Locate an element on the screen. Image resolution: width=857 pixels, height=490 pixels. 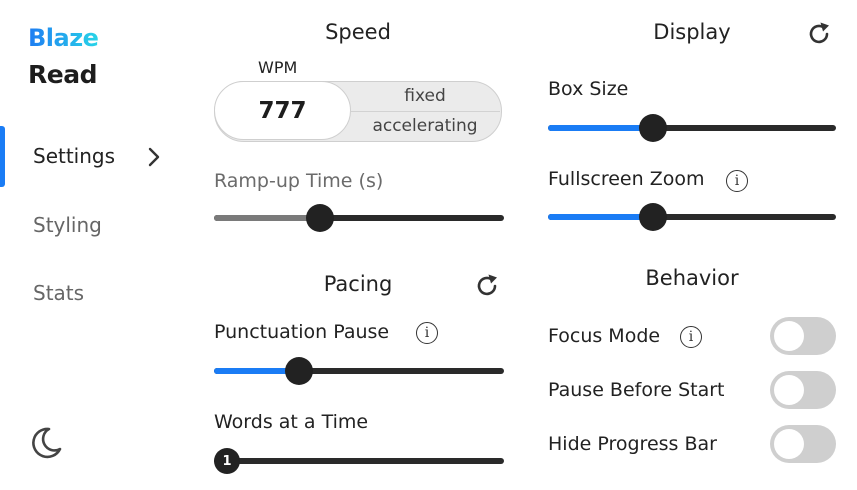
speed-heading: Speed is located at coordinates (358, 32).